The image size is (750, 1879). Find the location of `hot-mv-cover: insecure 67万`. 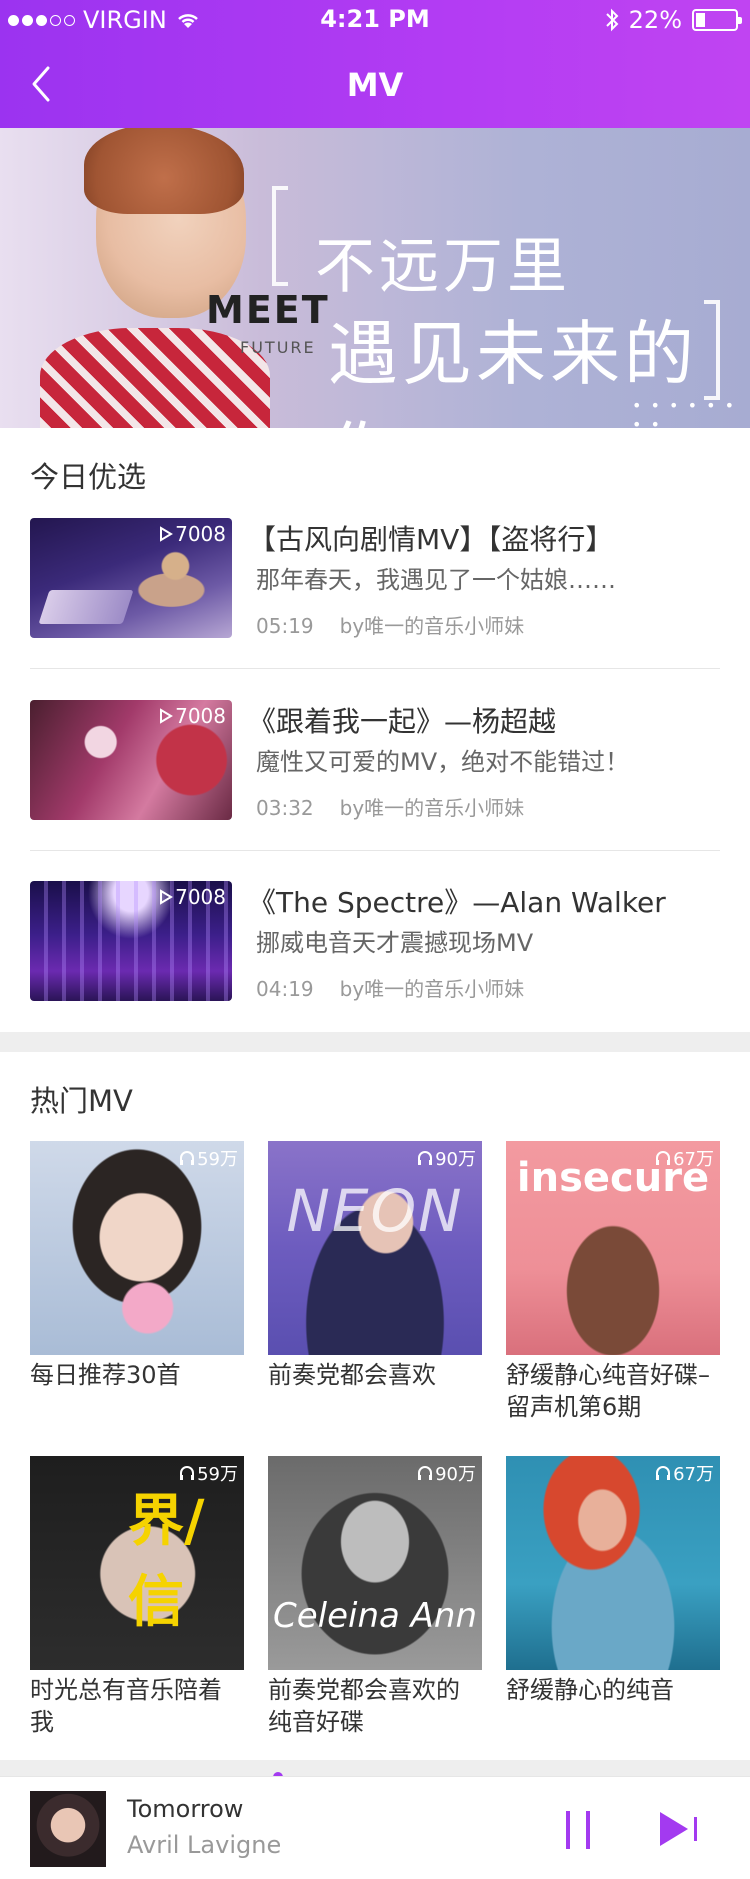

hot-mv-cover: insecure 67万 is located at coordinates (613, 1248).